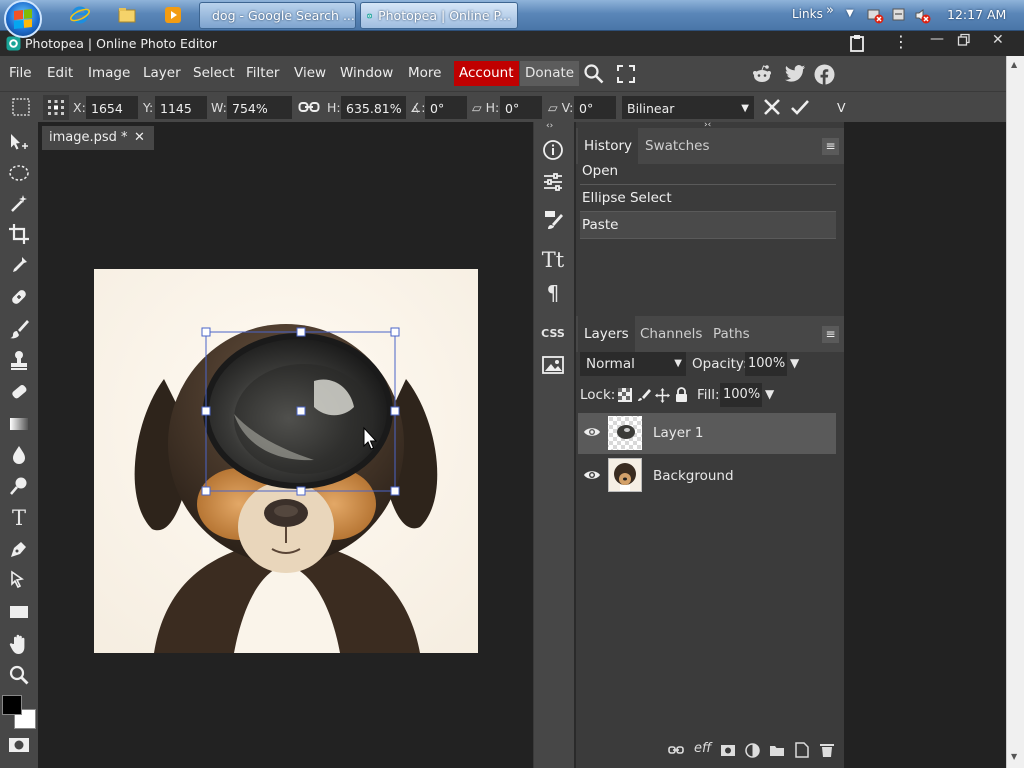 This screenshot has width=1024, height=768. Describe the element at coordinates (707, 433) in the screenshot. I see `layer-row-selected: Layer 1` at that location.